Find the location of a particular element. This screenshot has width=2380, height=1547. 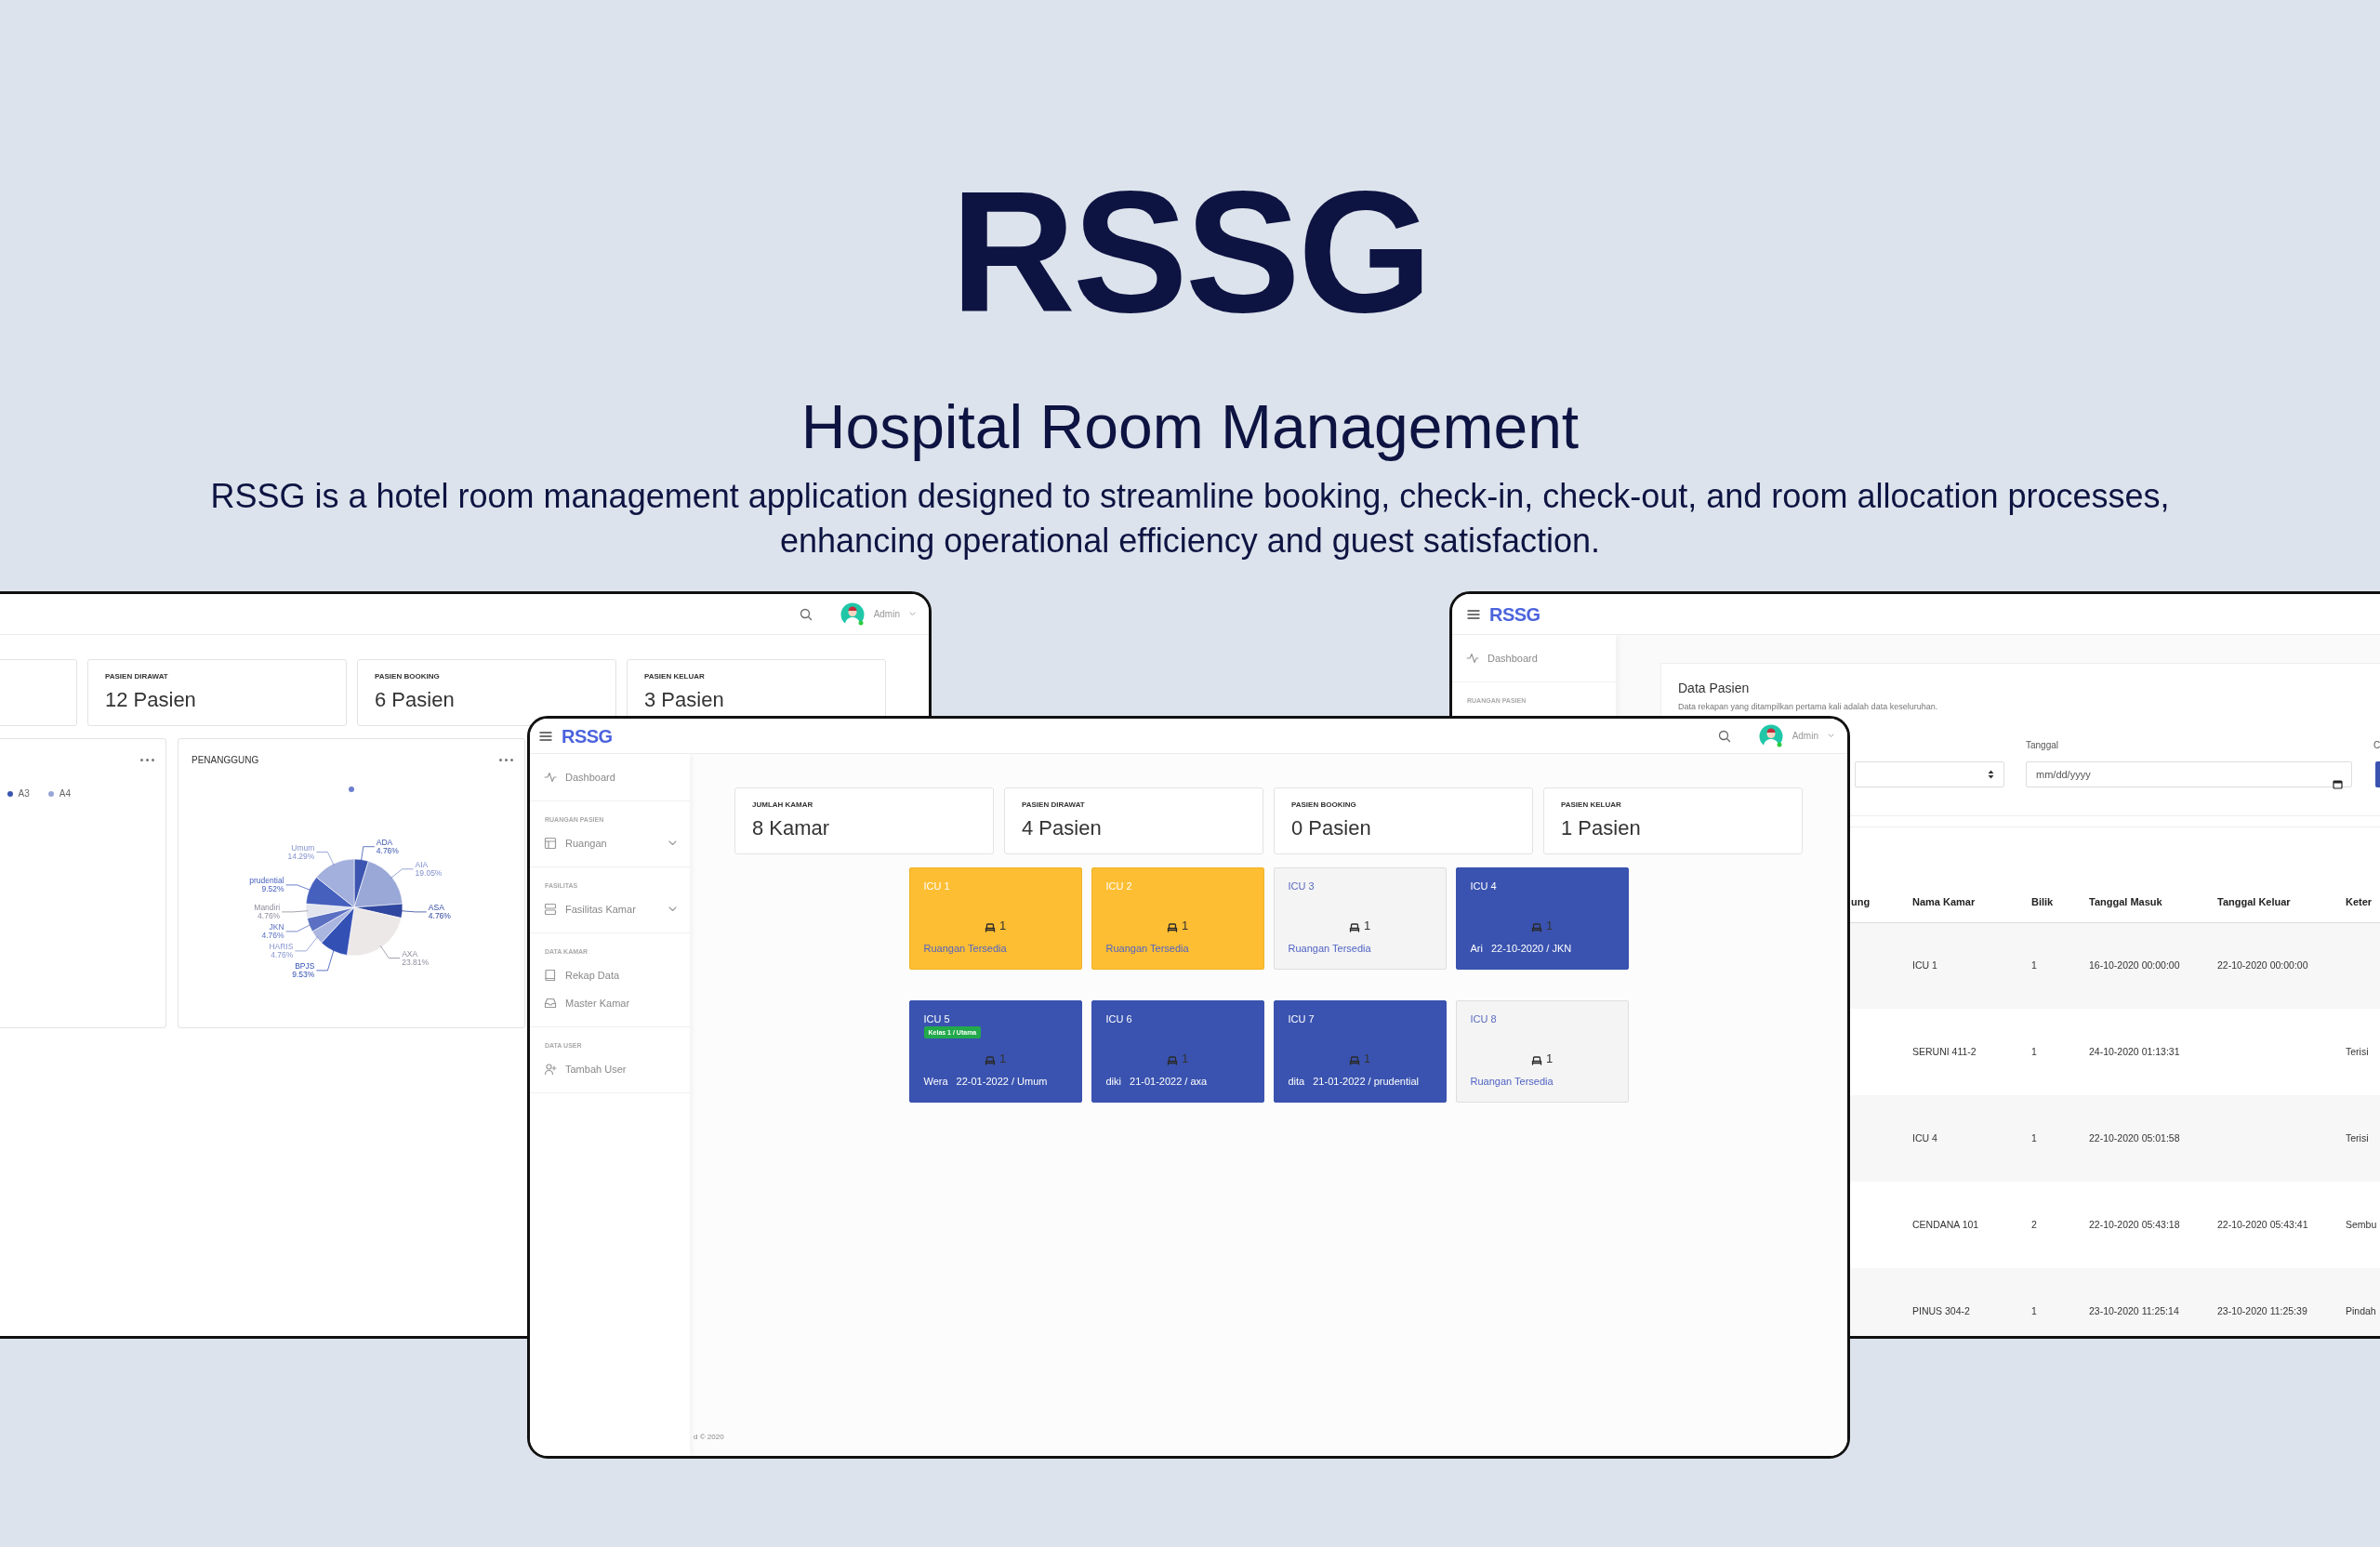

stat-label: PASIEN BOOKING is located at coordinates (407, 676).